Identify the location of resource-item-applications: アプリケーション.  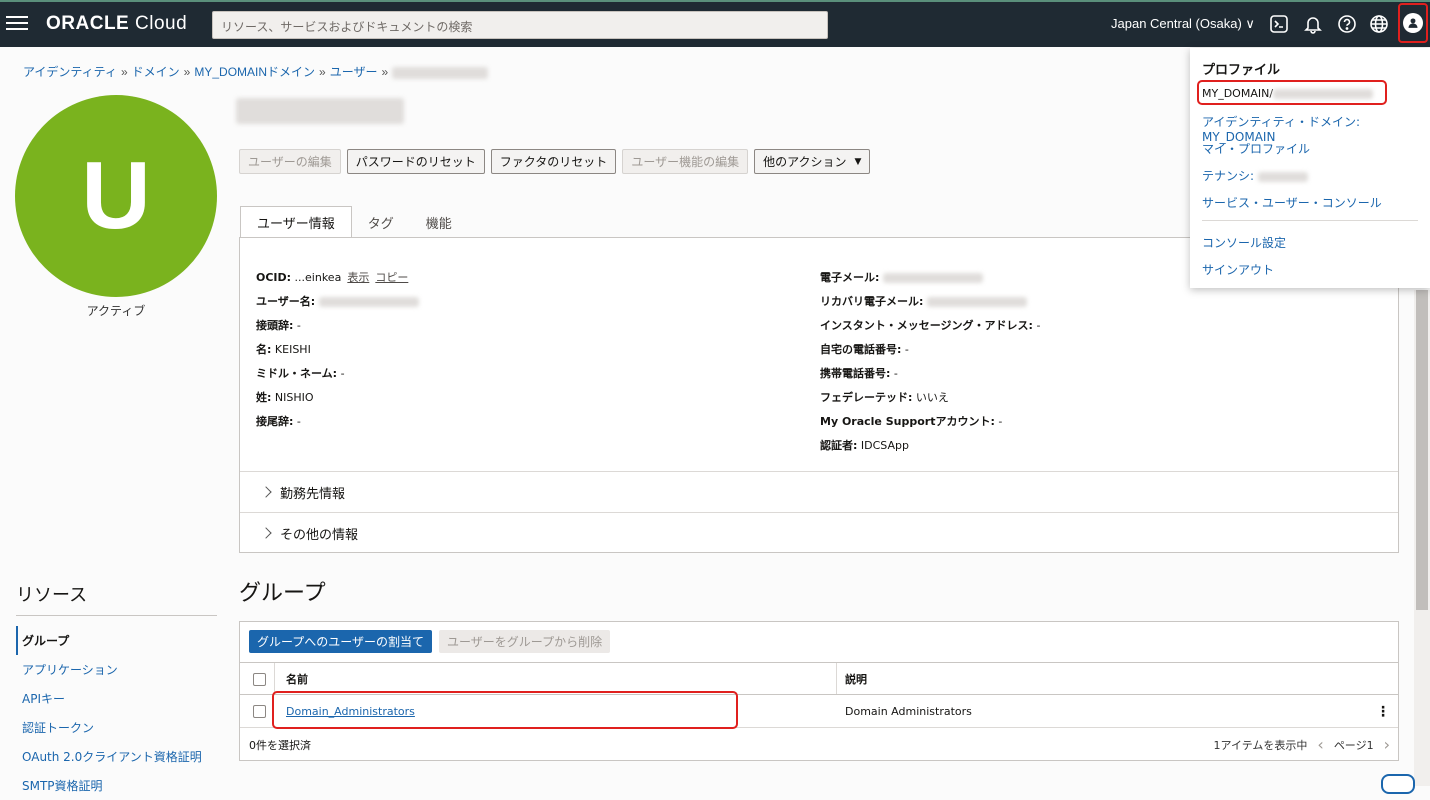
(109, 669).